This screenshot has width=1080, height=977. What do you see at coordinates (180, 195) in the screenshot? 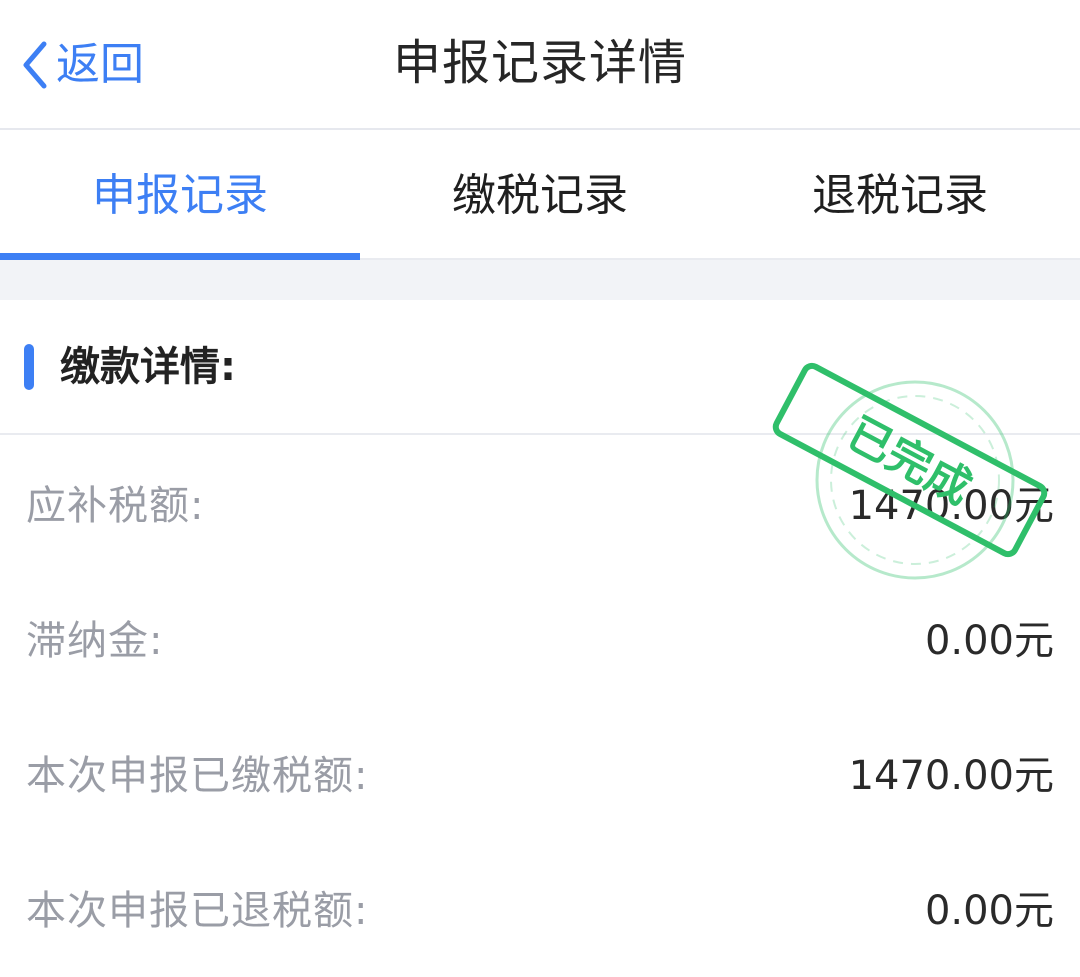
I see `tab-declaration-records: 申报记录` at bounding box center [180, 195].